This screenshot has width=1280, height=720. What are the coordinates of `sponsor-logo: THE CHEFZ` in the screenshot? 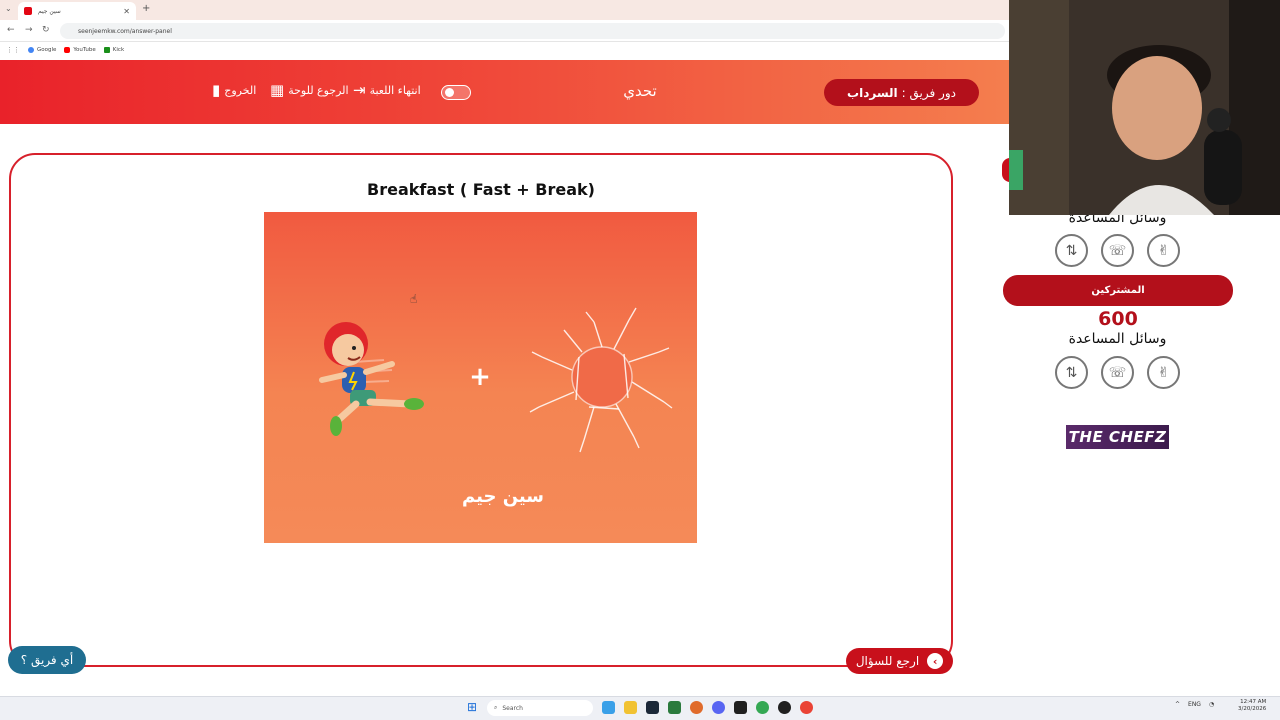 It's located at (1117, 437).